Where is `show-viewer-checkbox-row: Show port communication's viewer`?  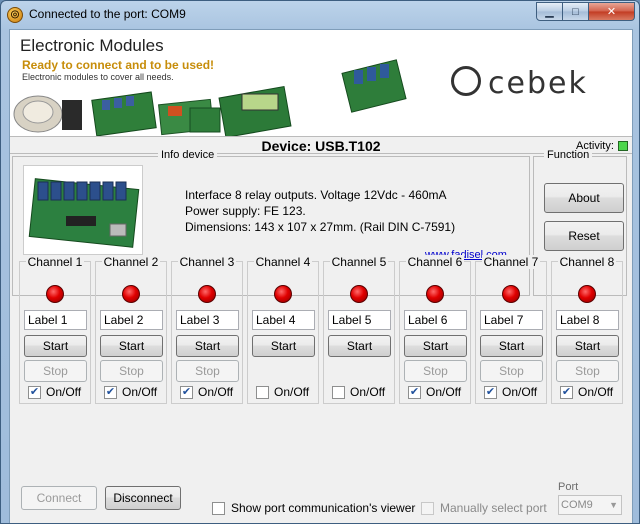 show-viewer-checkbox-row: Show port communication's viewer is located at coordinates (313, 508).